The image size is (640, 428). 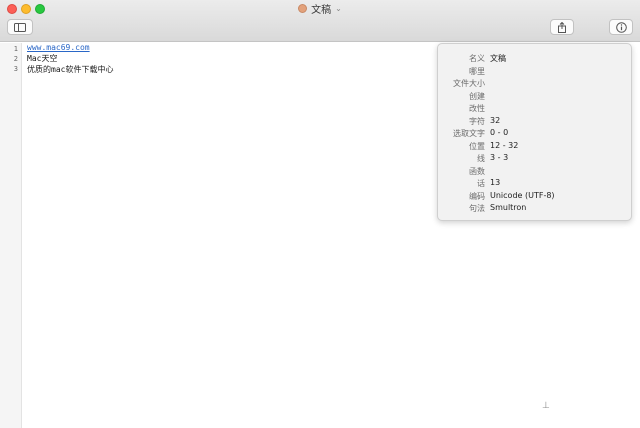 I want to click on sidebar-icon, so click(x=20, y=27).